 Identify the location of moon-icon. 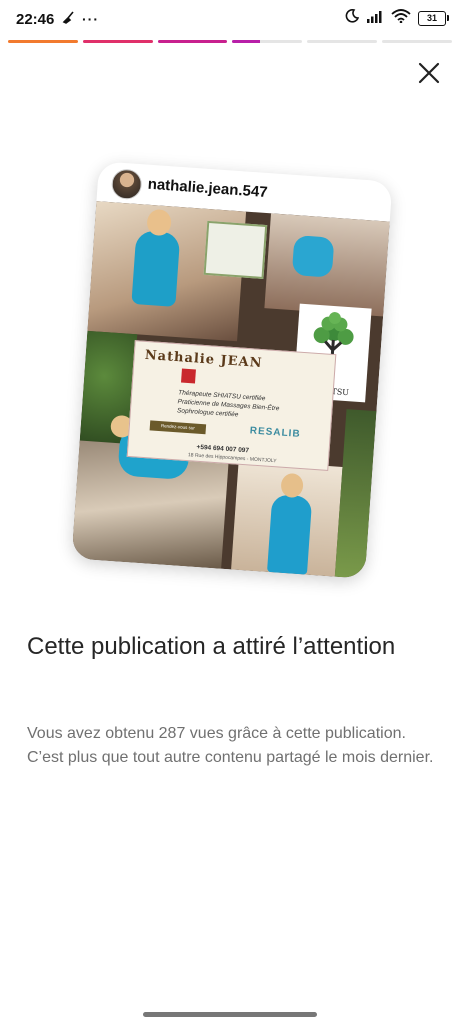
(352, 18).